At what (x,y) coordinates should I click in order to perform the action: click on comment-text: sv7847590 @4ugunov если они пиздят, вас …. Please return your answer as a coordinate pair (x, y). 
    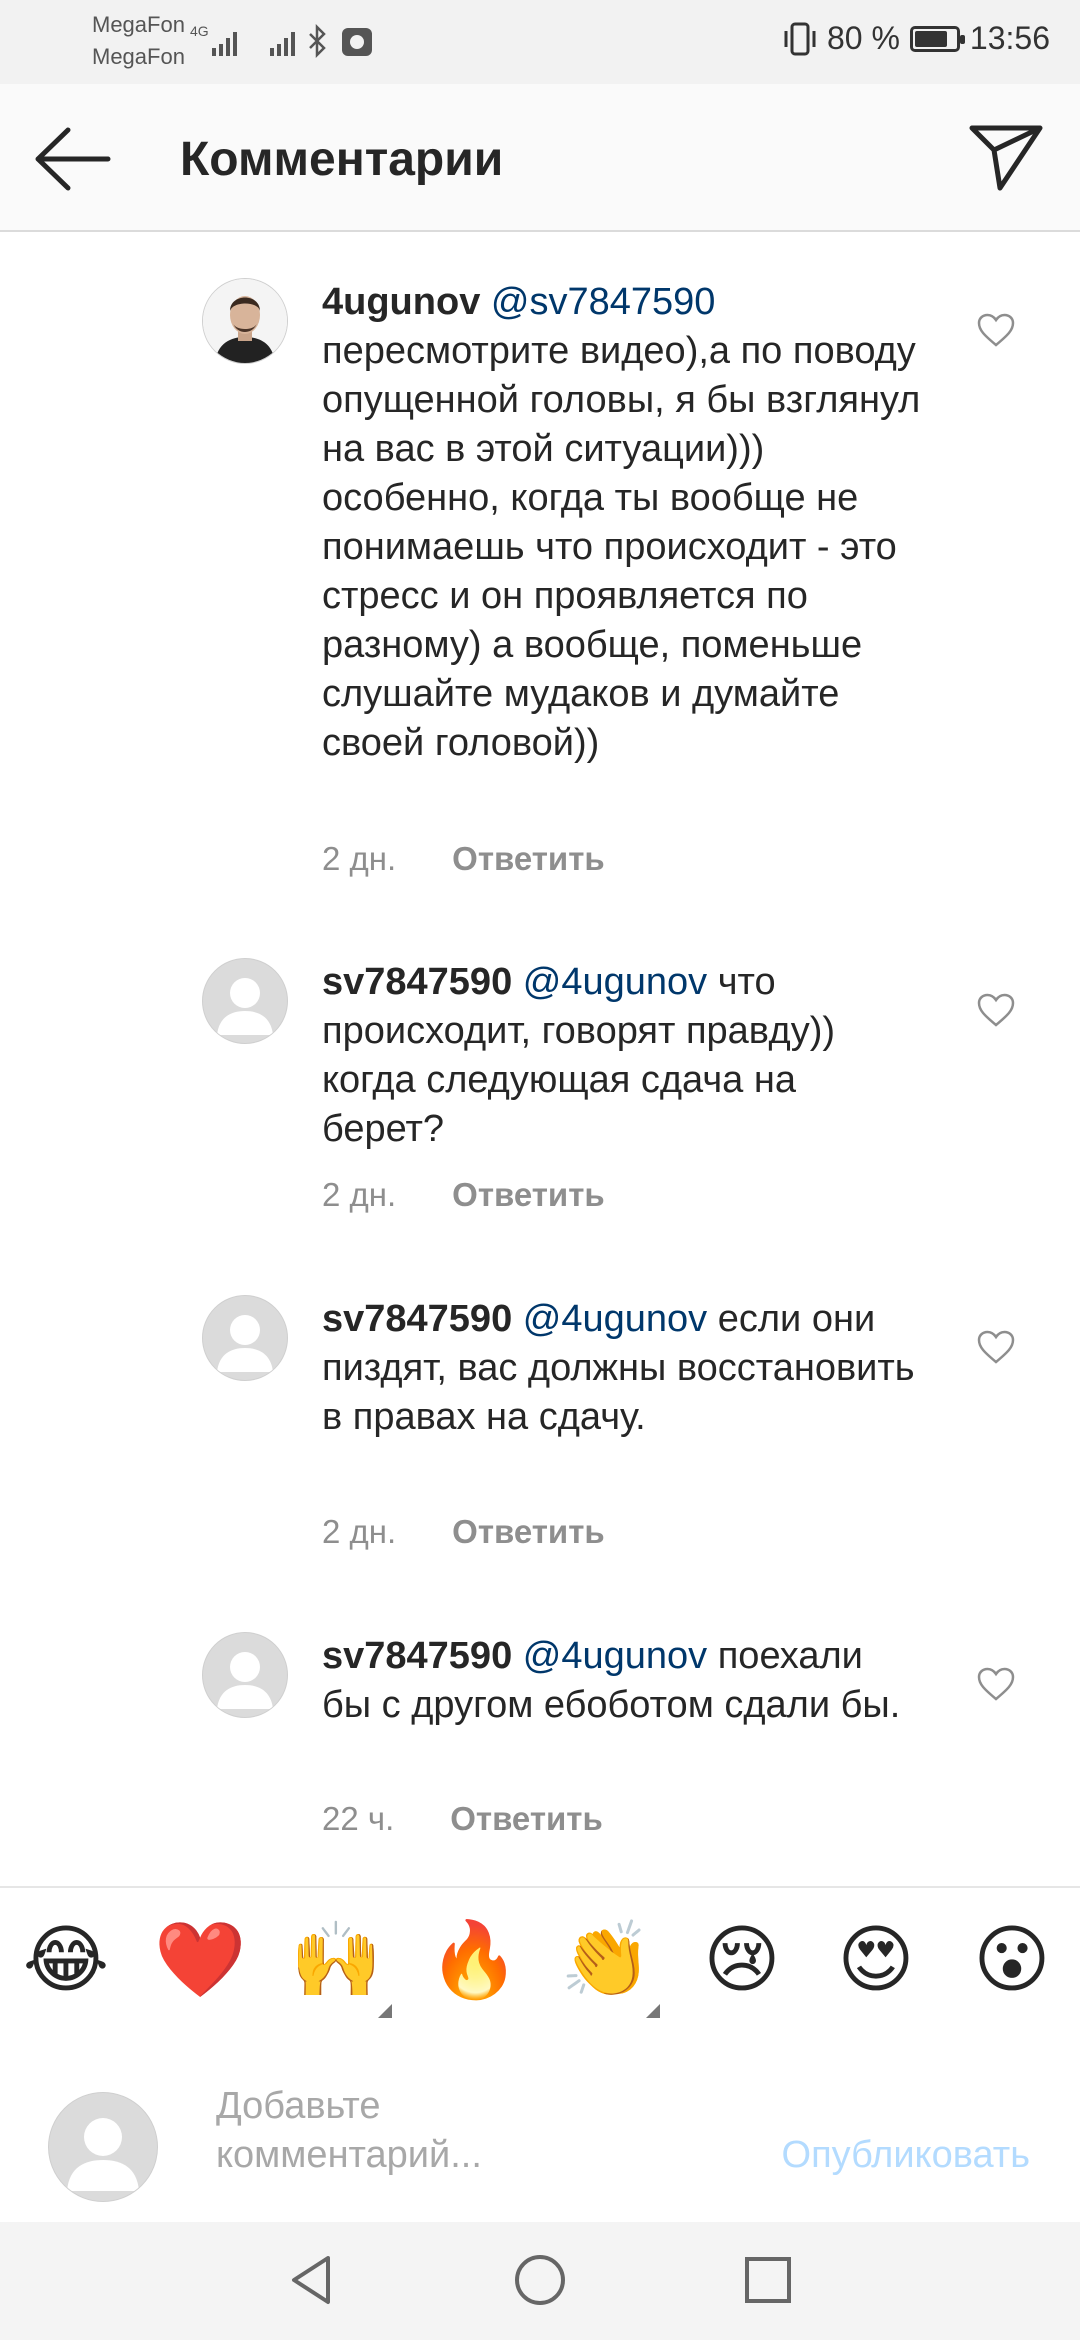
    Looking at the image, I should click on (622, 1368).